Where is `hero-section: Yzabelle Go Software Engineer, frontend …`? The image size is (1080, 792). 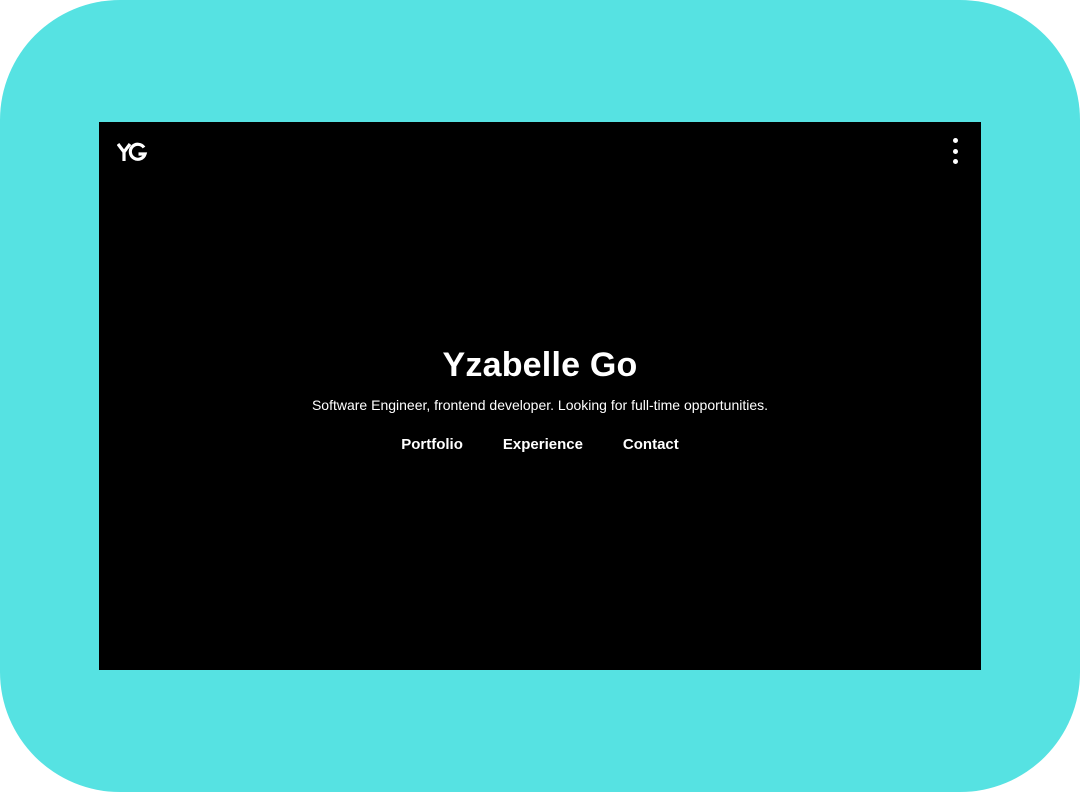 hero-section: Yzabelle Go Software Engineer, frontend … is located at coordinates (540, 398).